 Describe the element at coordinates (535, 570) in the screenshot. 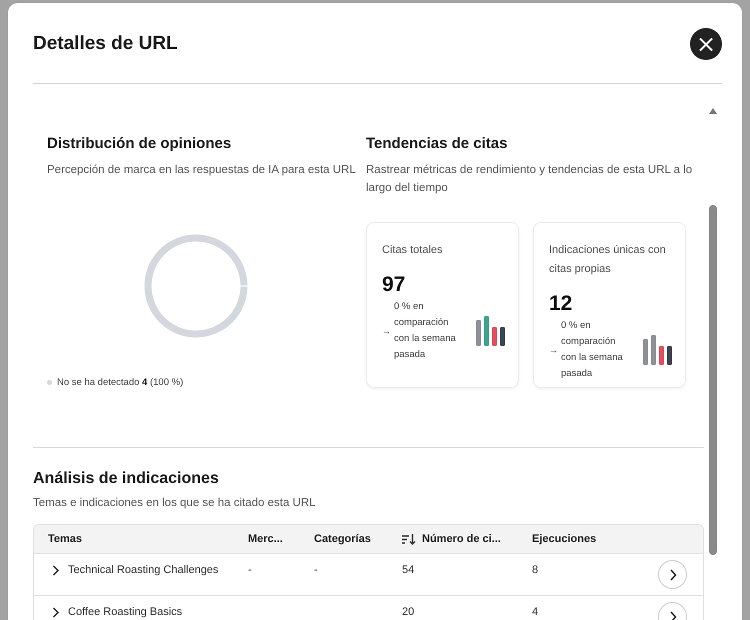

I see `table-cell: 8` at that location.